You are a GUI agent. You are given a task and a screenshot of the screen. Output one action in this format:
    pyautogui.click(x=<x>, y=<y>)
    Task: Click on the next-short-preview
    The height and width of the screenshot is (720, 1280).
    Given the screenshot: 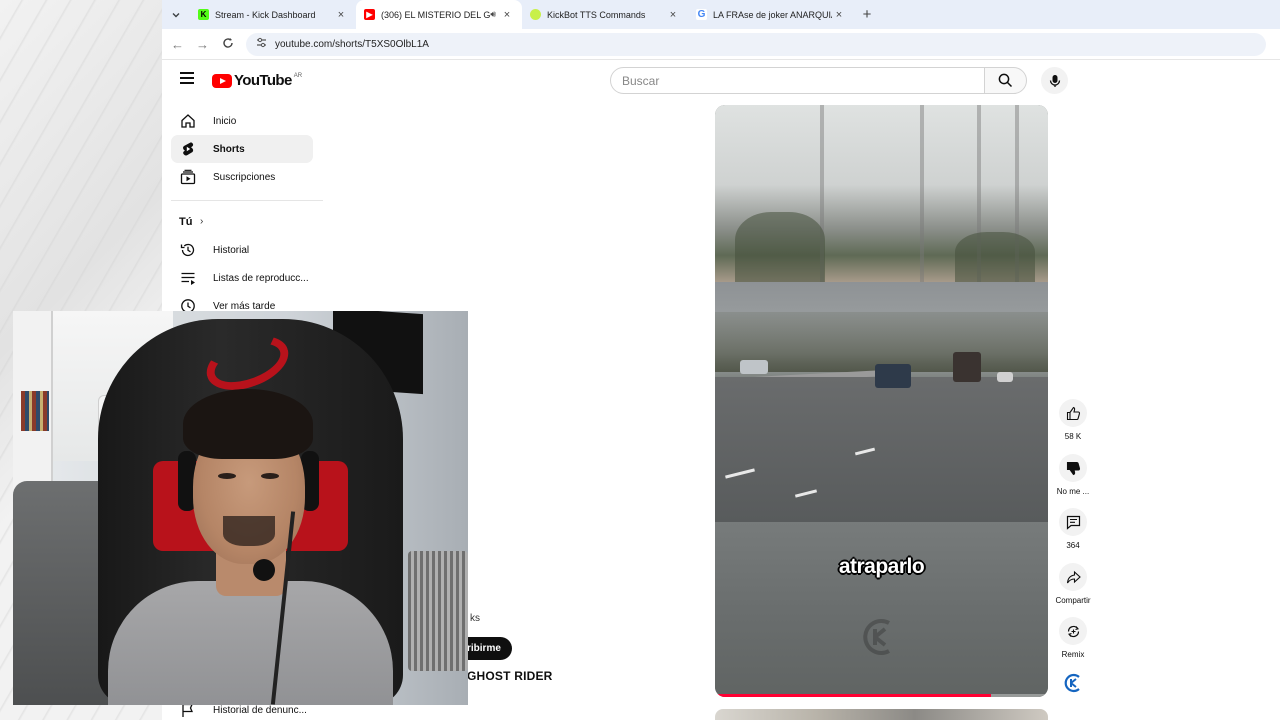 What is the action you would take?
    pyautogui.click(x=881, y=714)
    